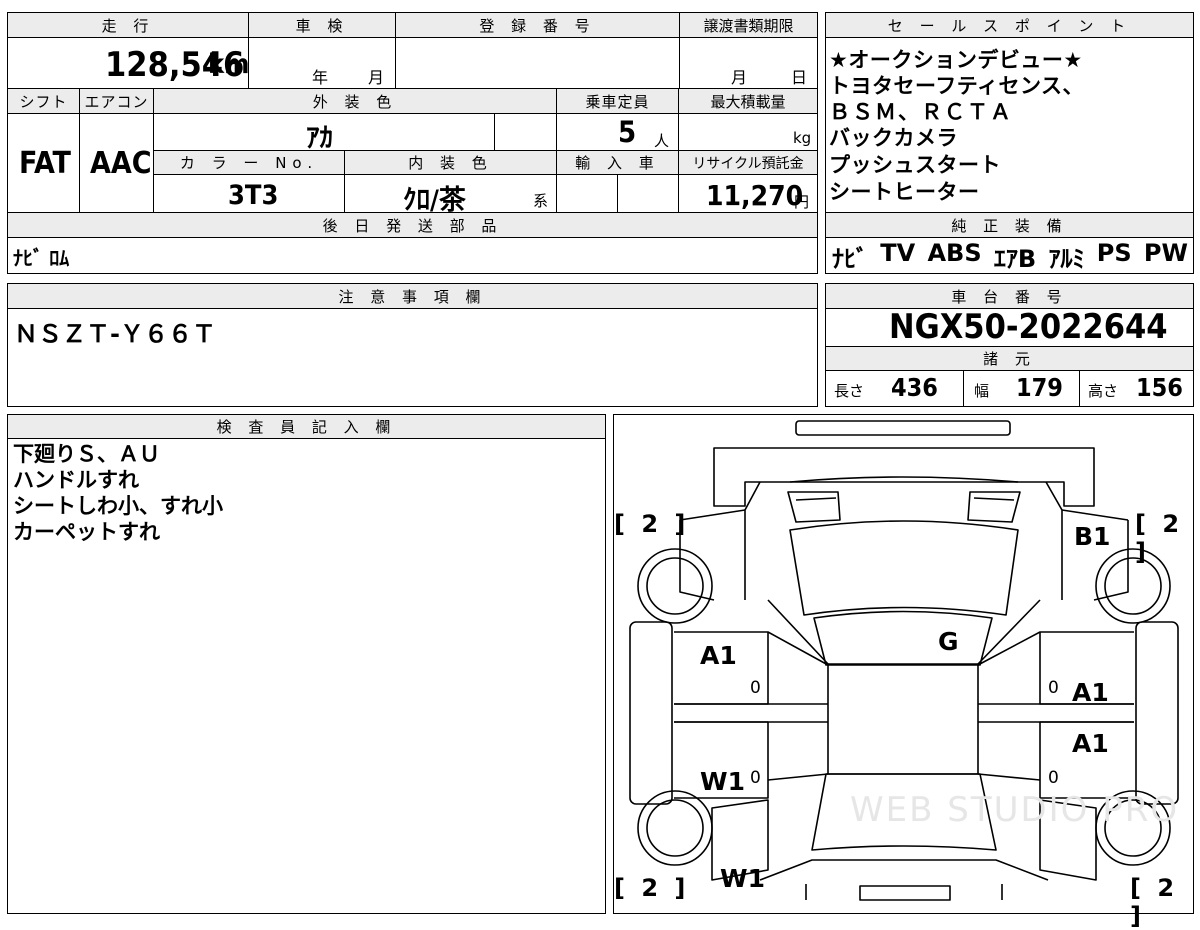 This screenshot has width=1200, height=930. I want to click on sales-line-5: プッシュスタート, so click(915, 165).